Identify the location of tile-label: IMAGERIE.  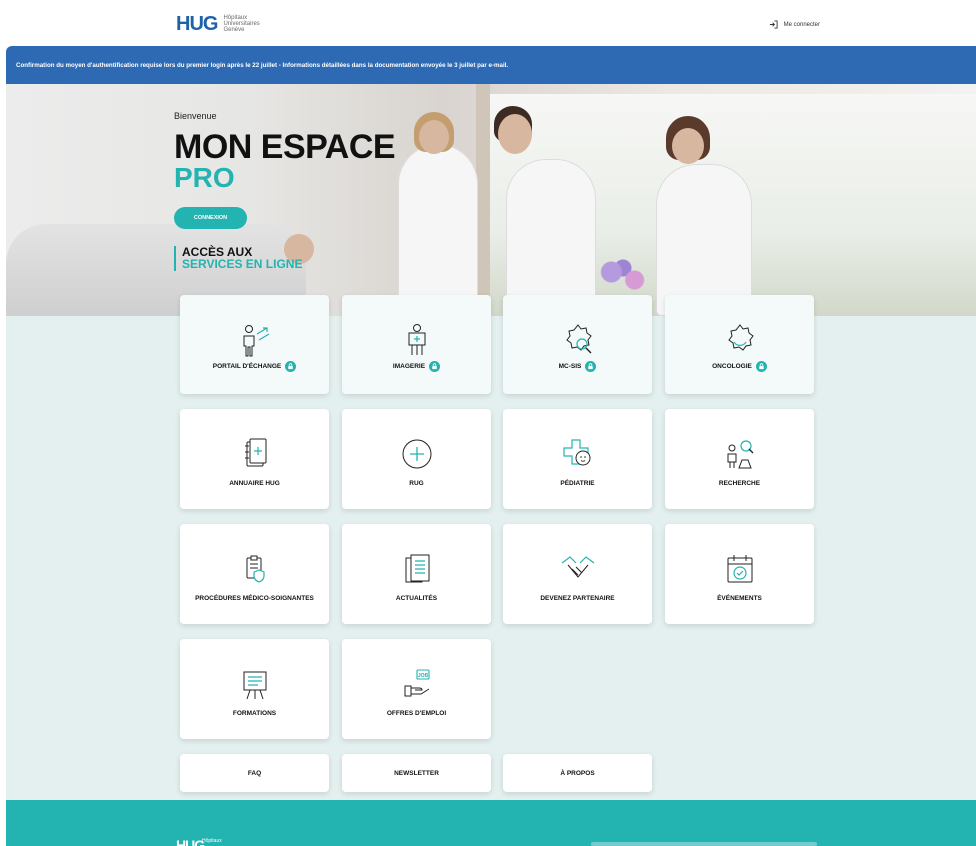
(416, 366).